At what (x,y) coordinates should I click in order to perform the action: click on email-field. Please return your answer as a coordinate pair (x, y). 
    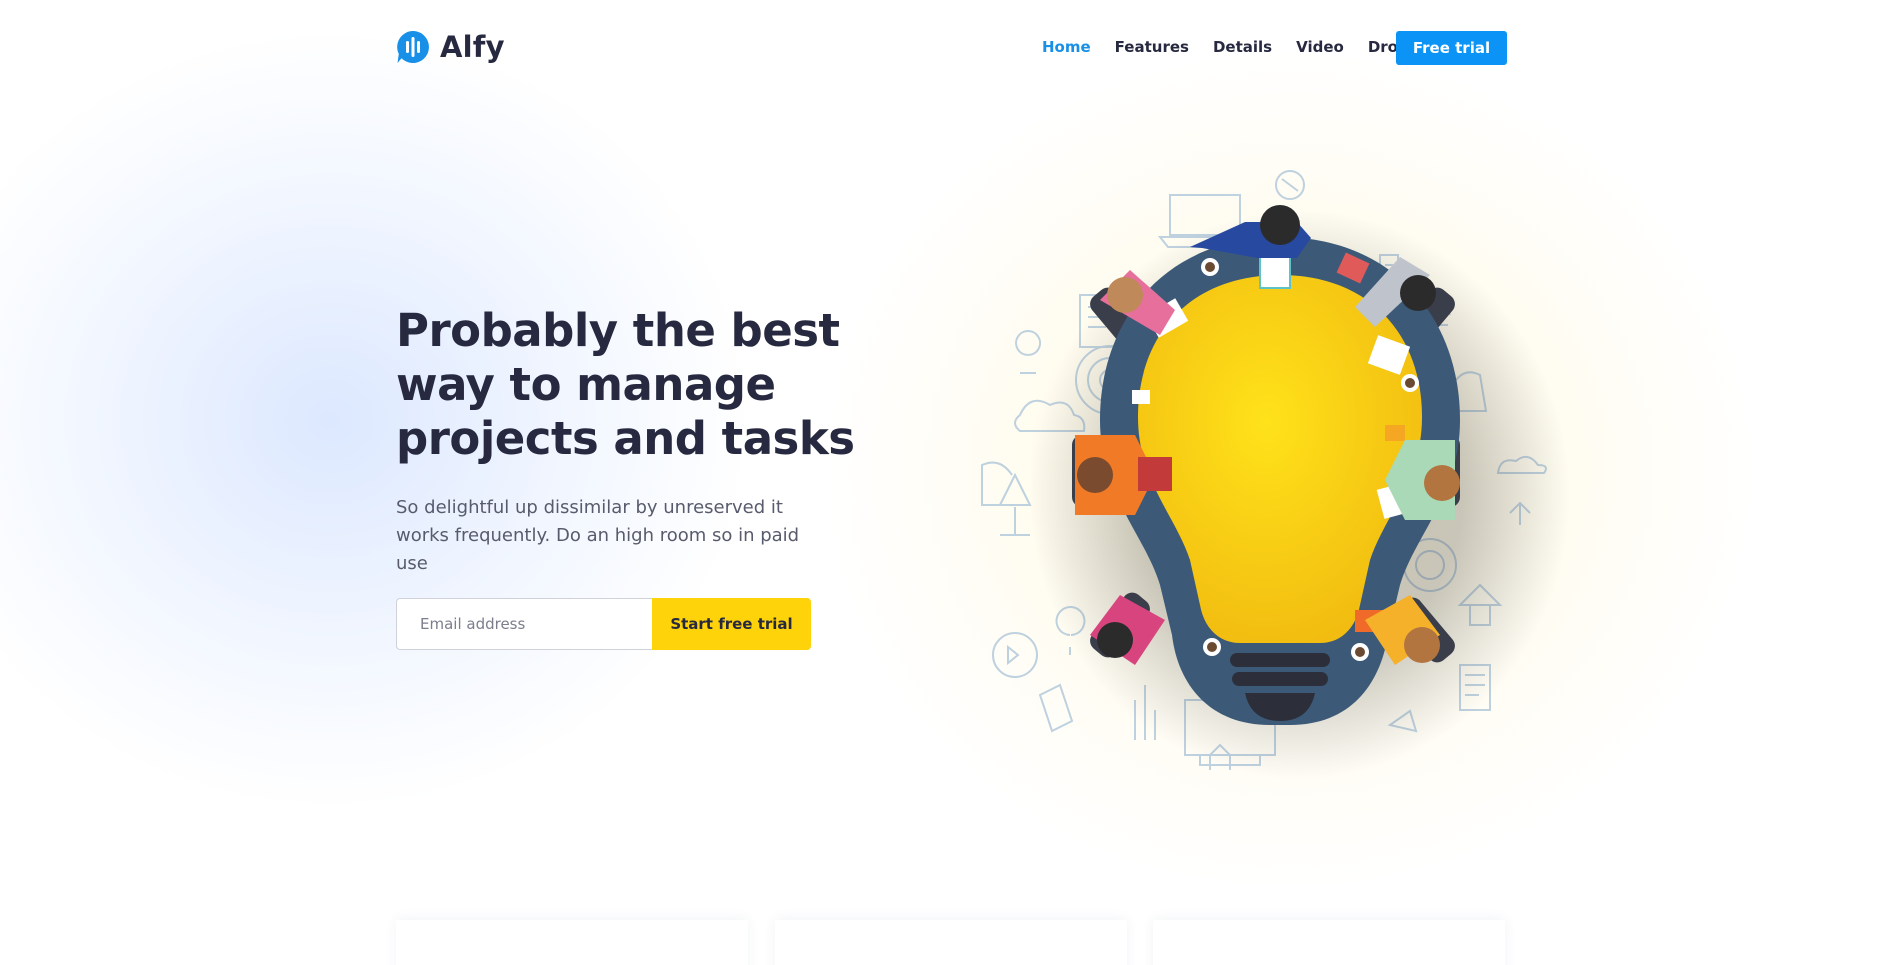
    Looking at the image, I should click on (524, 624).